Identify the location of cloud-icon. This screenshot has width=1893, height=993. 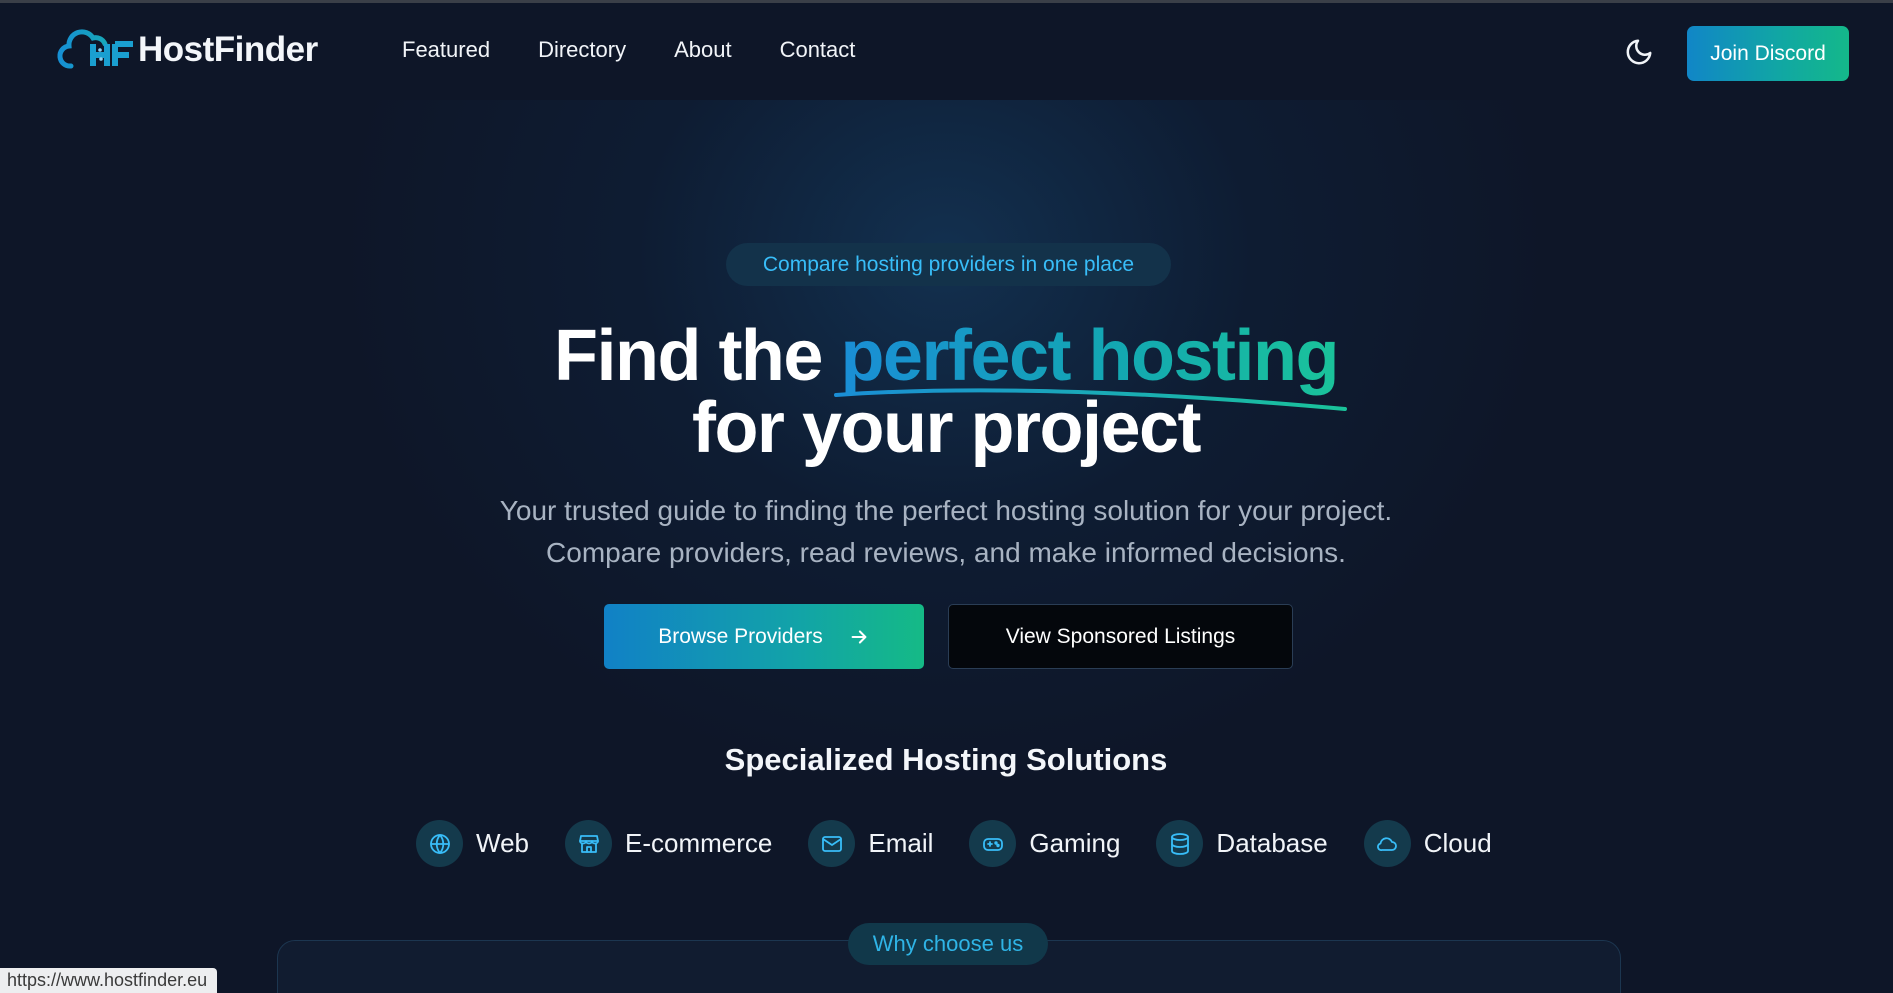
(1387, 843).